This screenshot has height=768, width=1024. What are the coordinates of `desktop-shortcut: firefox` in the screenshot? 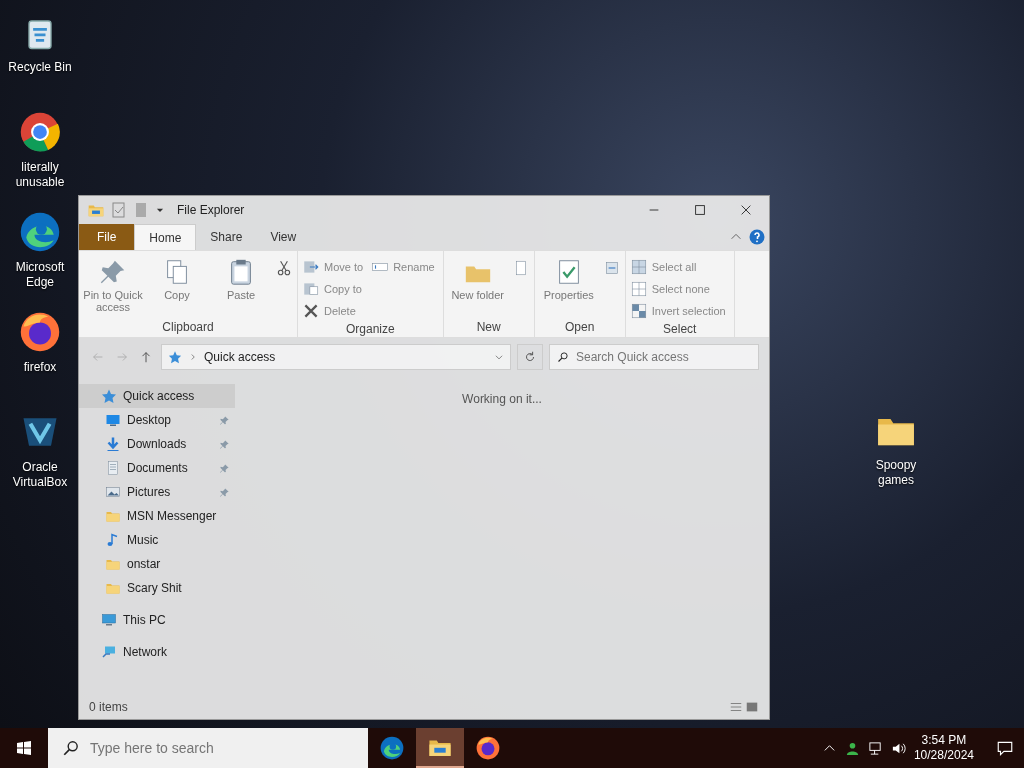 It's located at (40, 350).